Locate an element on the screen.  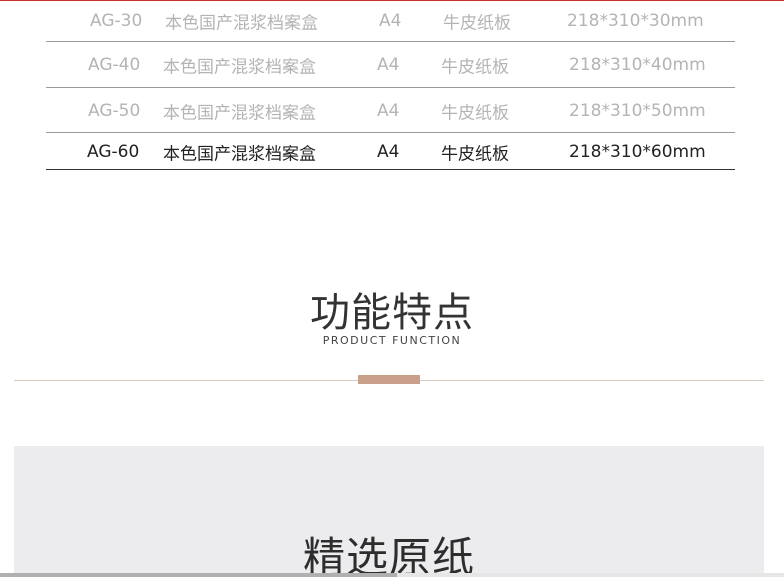
model-cell: AG-60 is located at coordinates (113, 151).